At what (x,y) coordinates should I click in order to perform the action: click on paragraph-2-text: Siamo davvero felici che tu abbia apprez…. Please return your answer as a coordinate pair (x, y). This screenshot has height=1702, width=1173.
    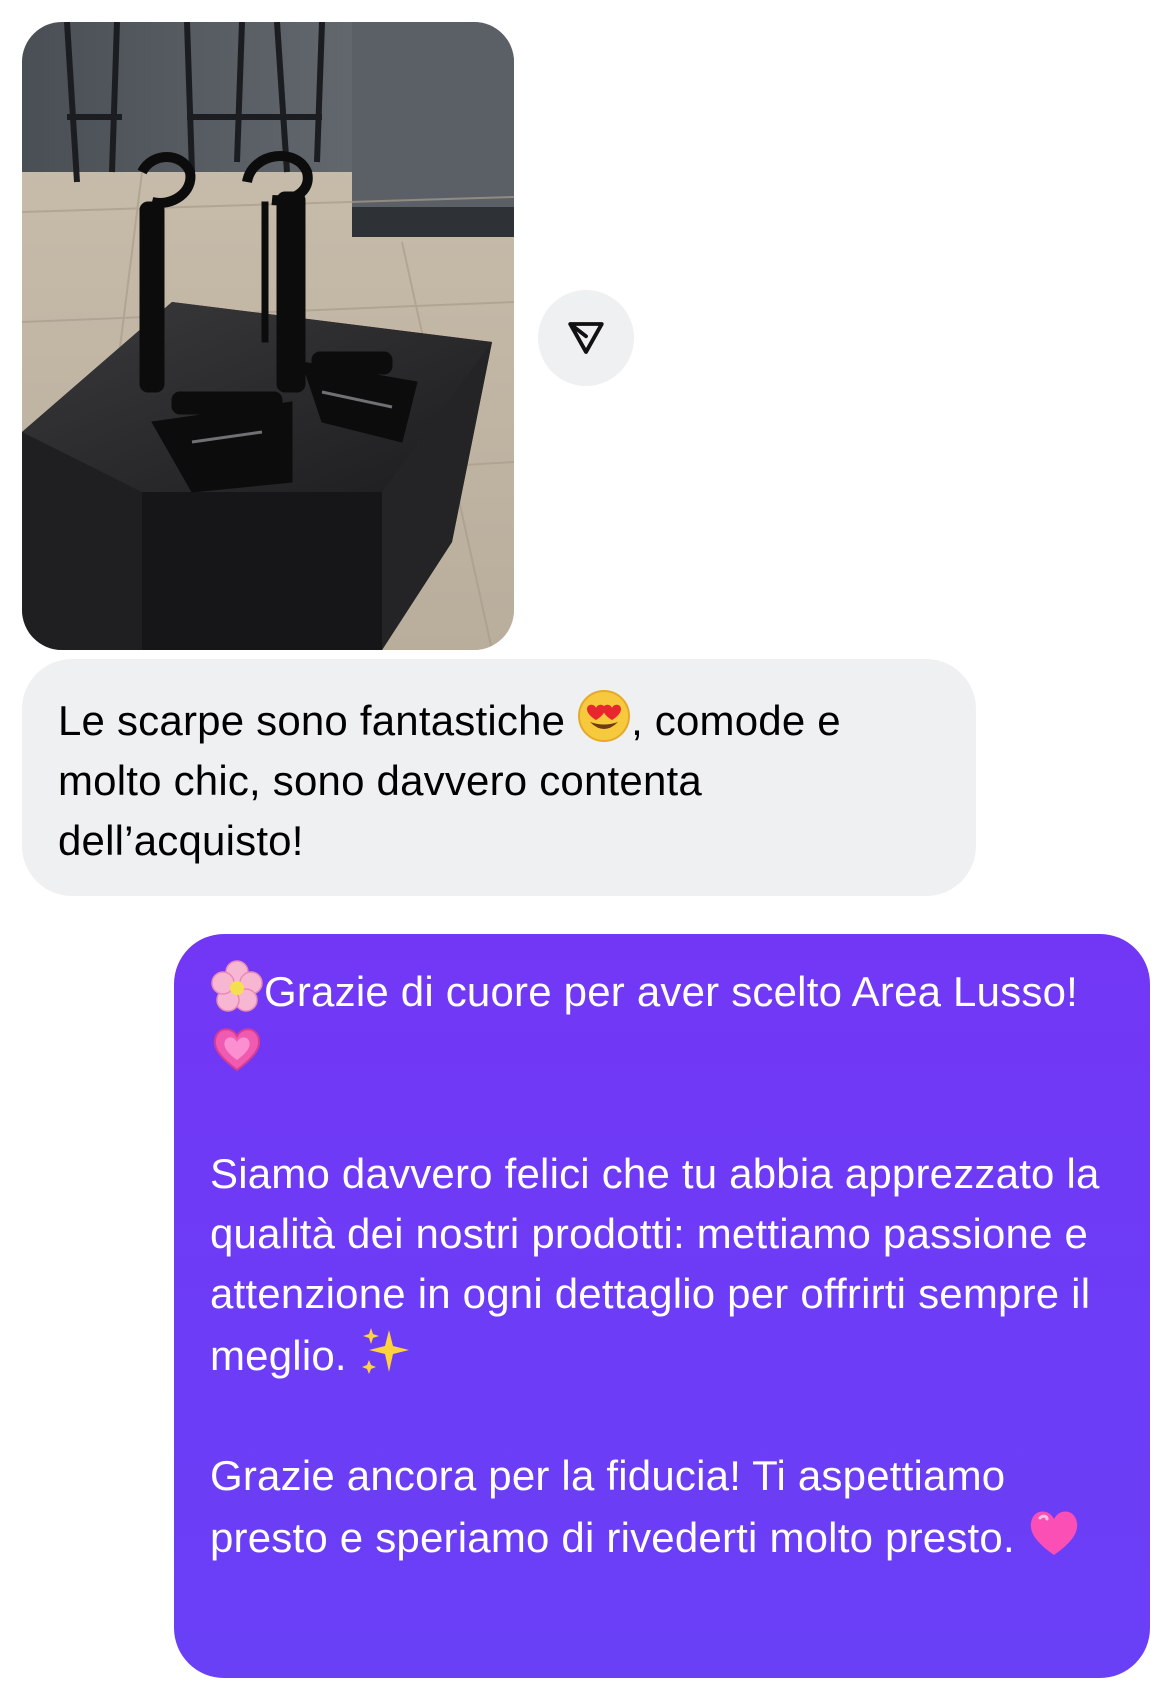
    Looking at the image, I should click on (655, 1264).